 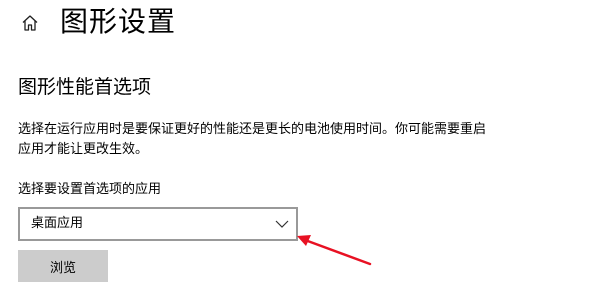 What do you see at coordinates (63, 266) in the screenshot?
I see `browse-button: 浏览` at bounding box center [63, 266].